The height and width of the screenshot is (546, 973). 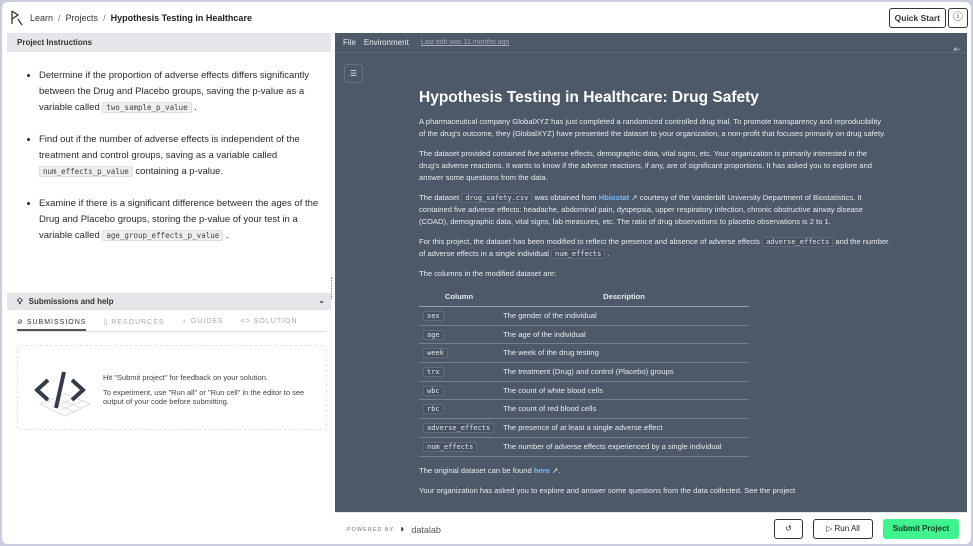 I want to click on tab-solution: <> SOLUTION, so click(x=269, y=324).